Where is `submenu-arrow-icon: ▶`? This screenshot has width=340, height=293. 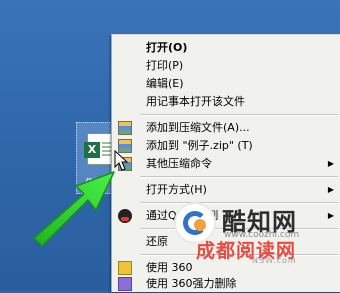
submenu-arrow-icon: ▶ is located at coordinates (330, 163).